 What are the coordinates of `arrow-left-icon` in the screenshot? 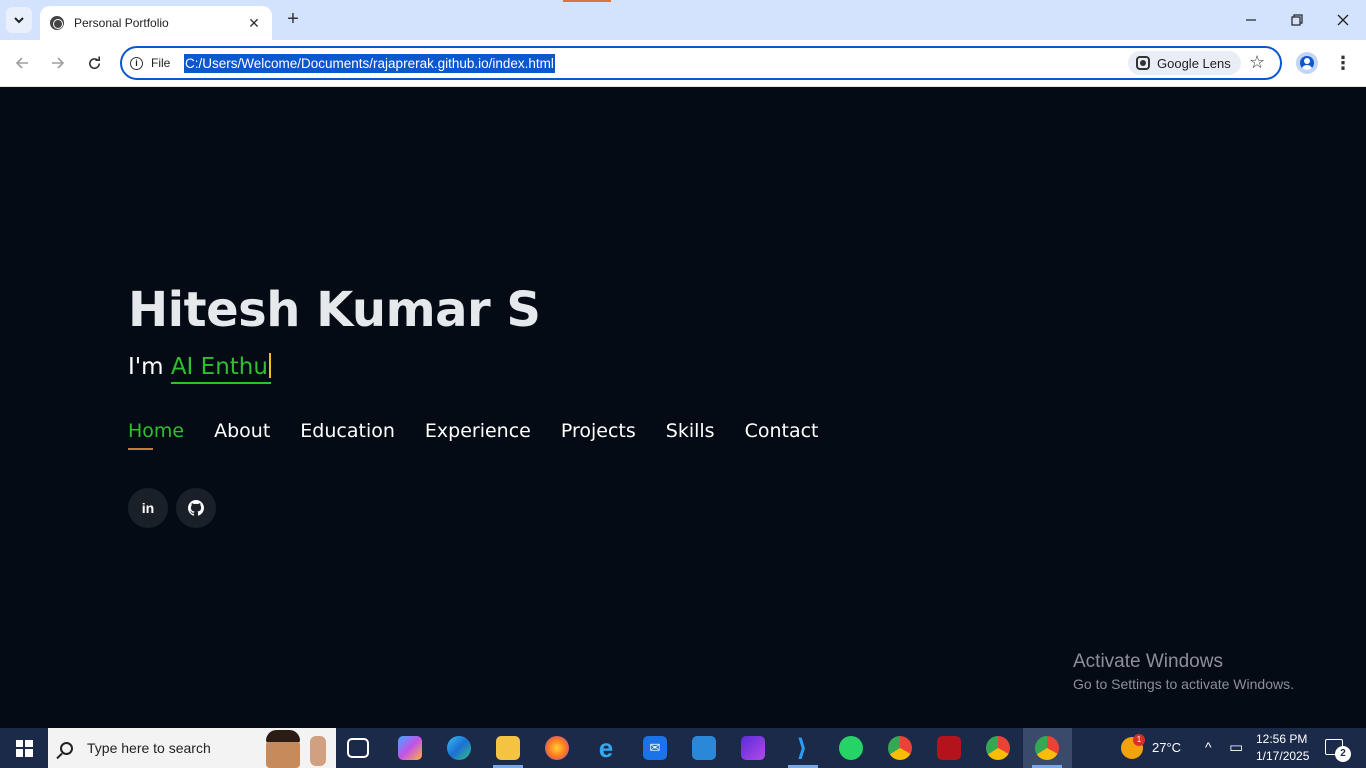 It's located at (21, 63).